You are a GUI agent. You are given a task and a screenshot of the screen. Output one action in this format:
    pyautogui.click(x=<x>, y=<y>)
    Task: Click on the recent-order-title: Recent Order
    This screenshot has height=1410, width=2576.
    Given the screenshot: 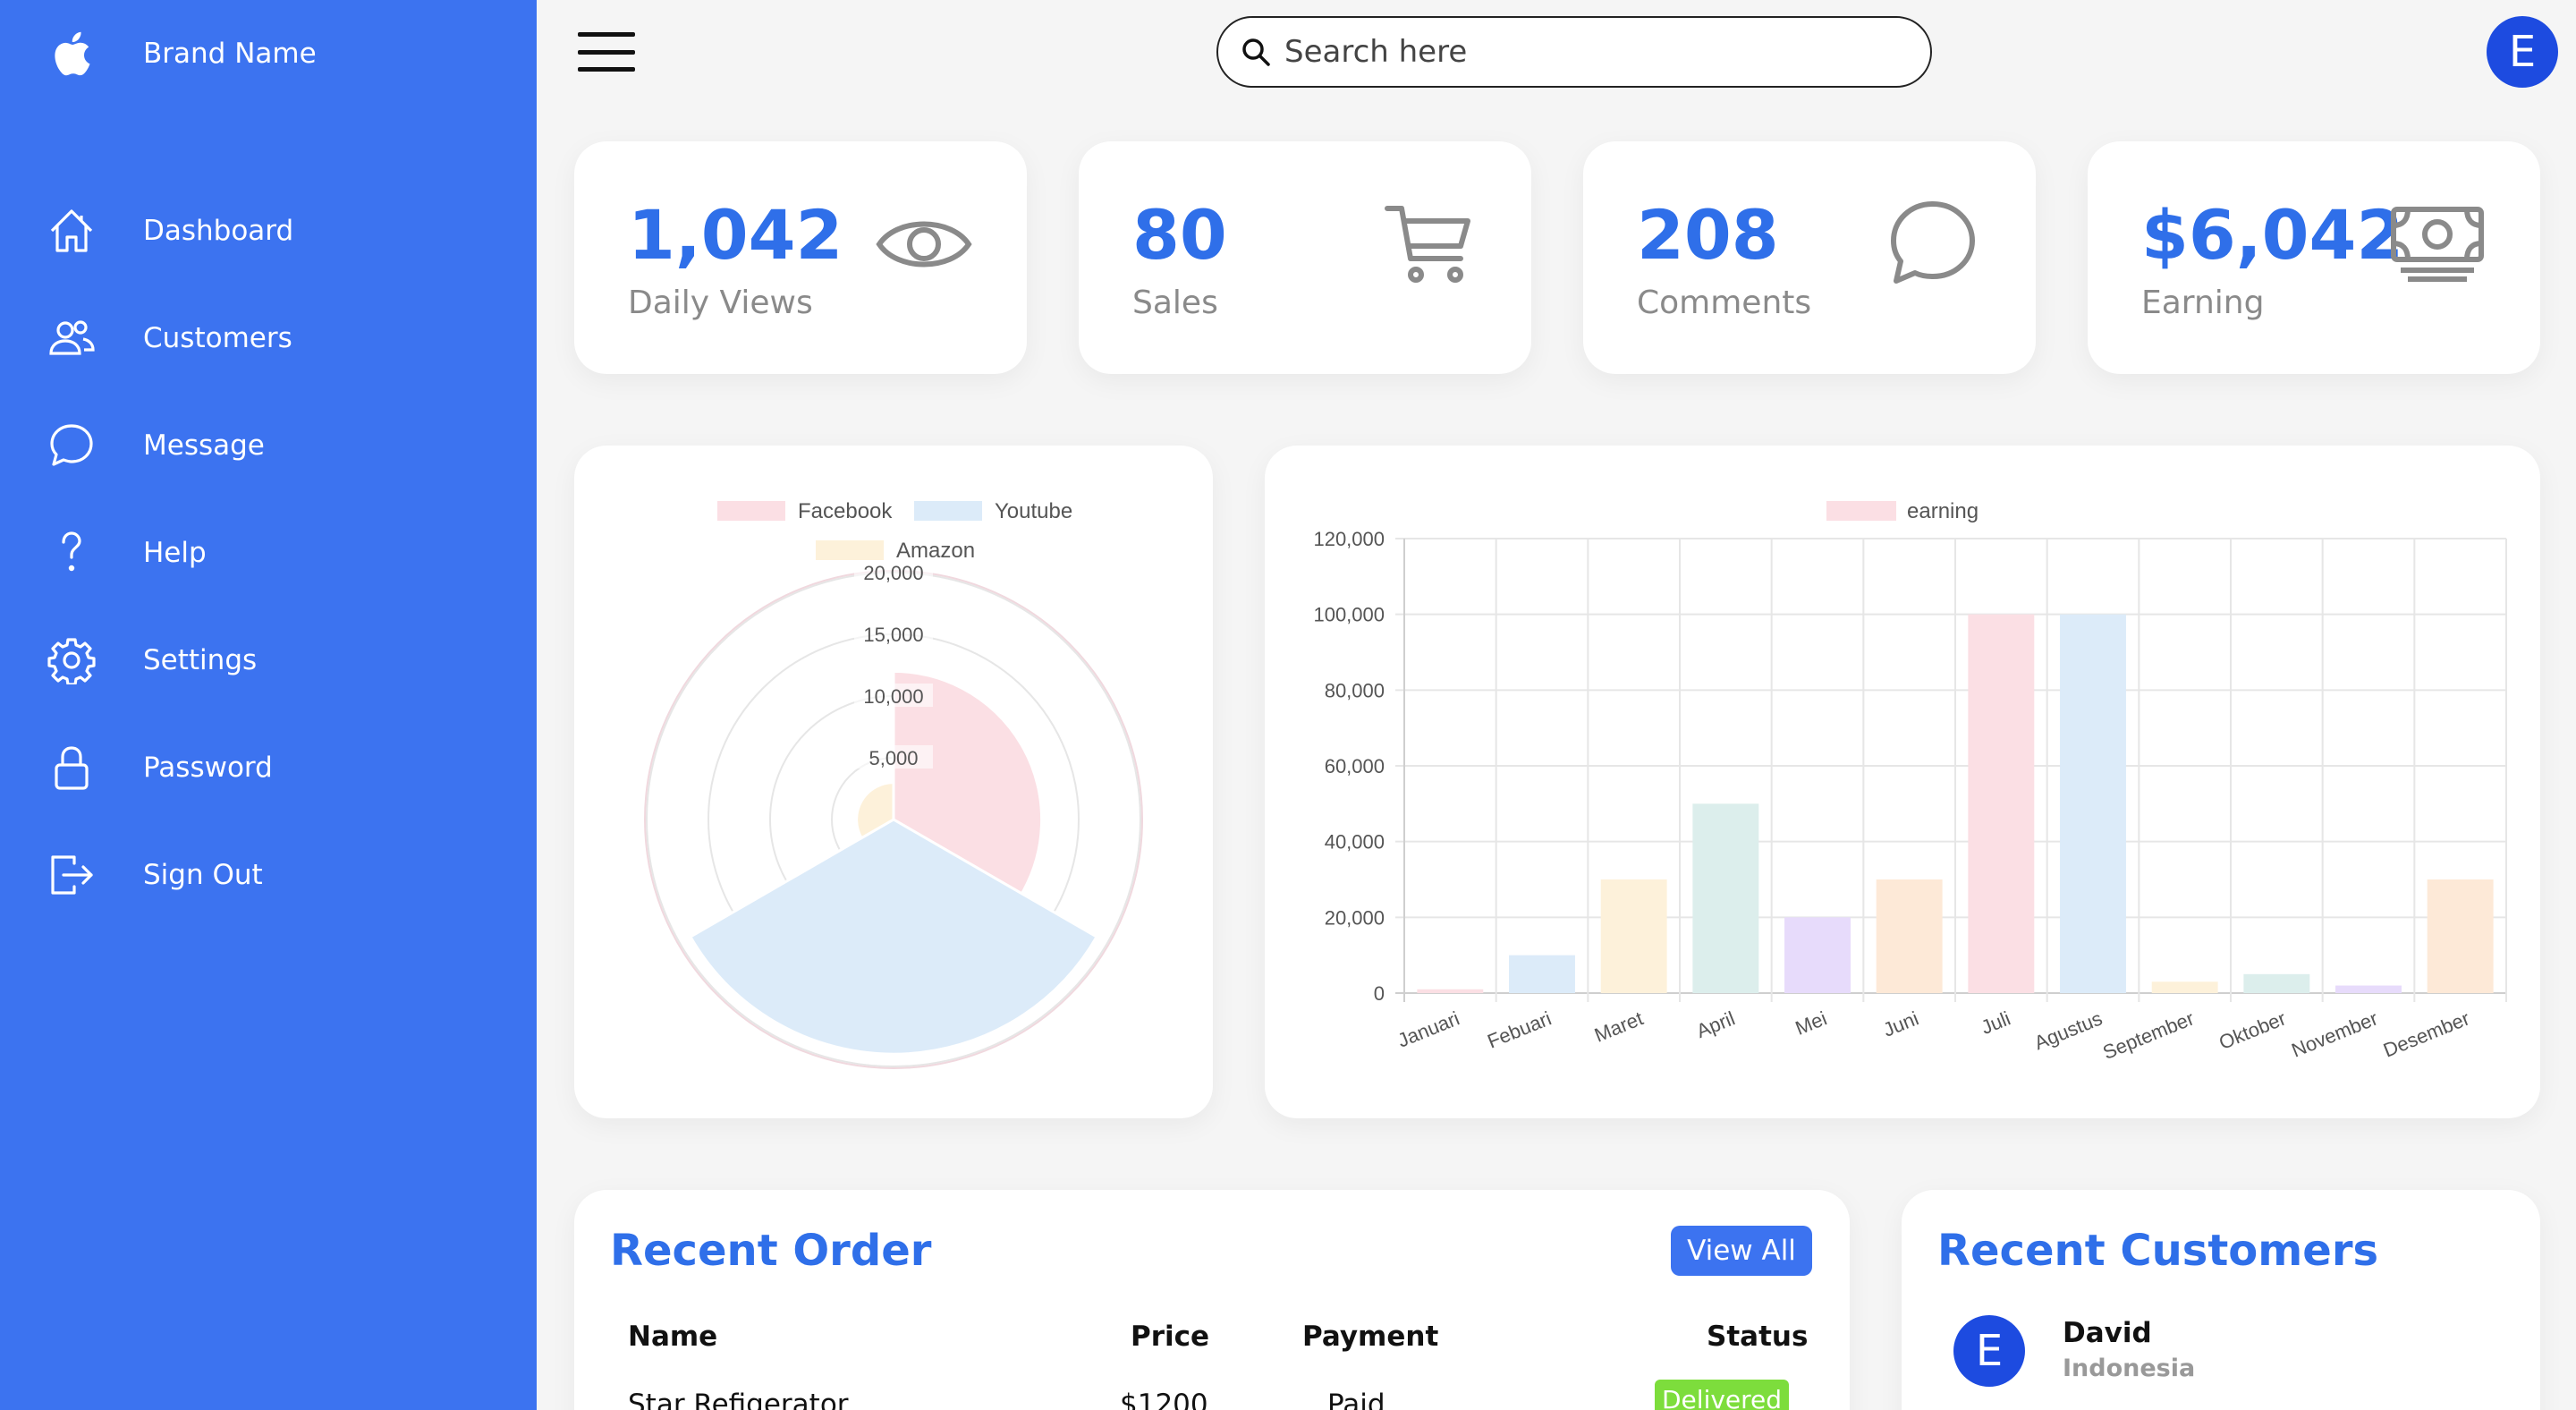 What is the action you would take?
    pyautogui.click(x=771, y=1251)
    